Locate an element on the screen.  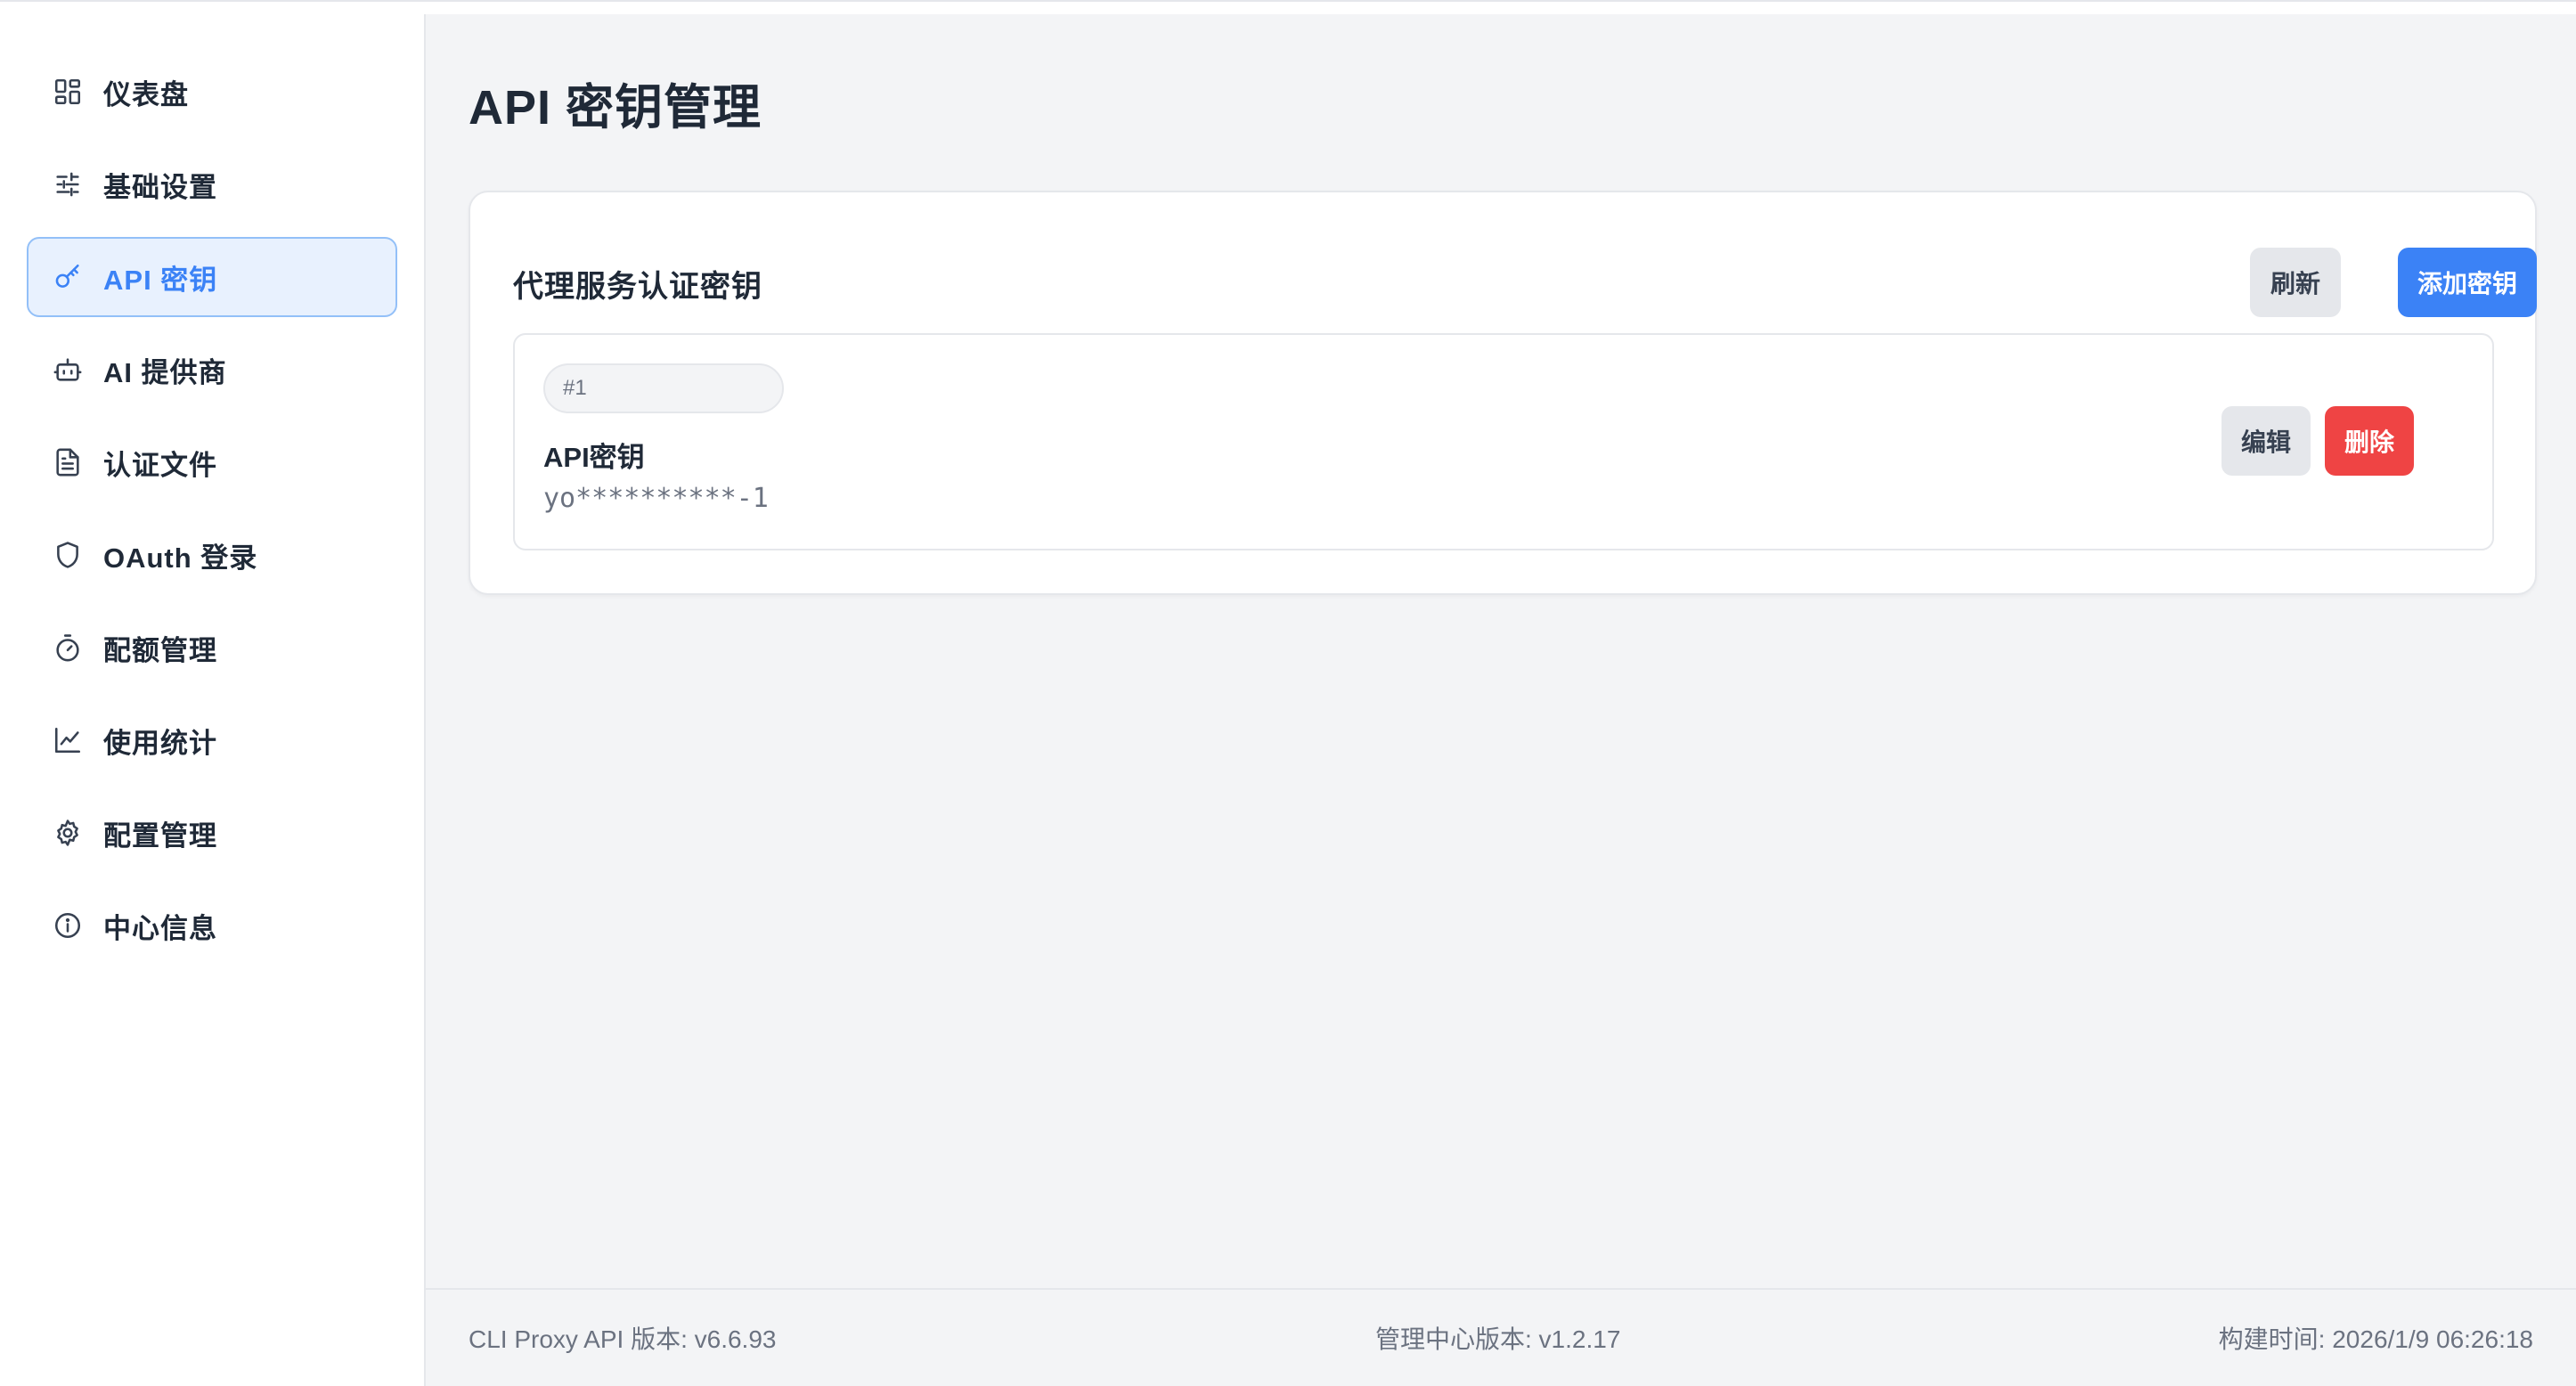
center-version-text: 管理中心版本: v1.2.17 is located at coordinates (1498, 1339).